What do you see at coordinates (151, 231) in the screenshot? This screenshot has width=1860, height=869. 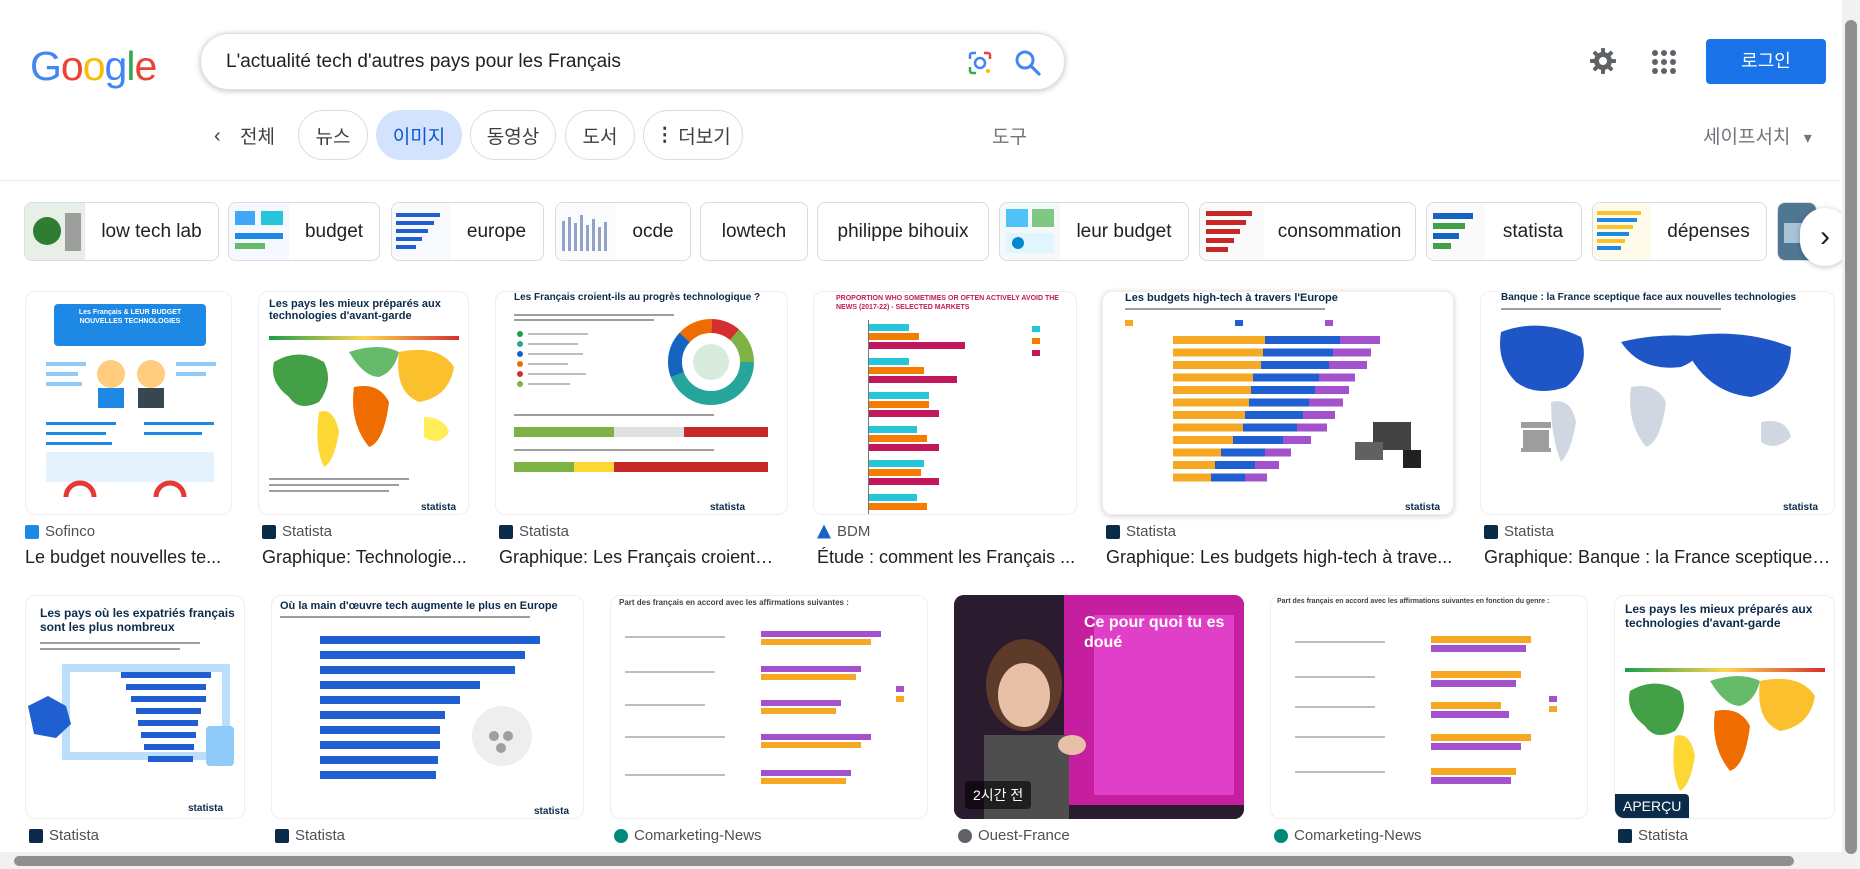 I see `chip-label: low tech lab` at bounding box center [151, 231].